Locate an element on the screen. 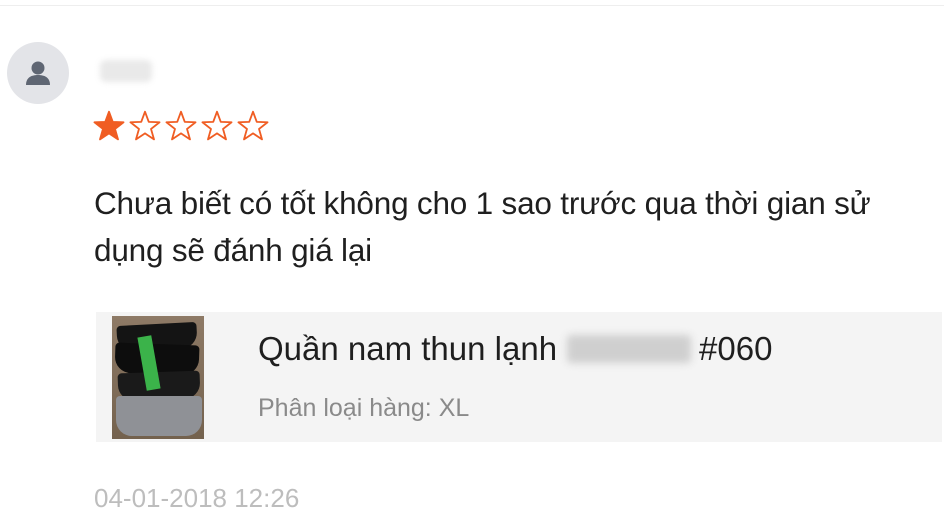  product-name-suffix: #060 is located at coordinates (736, 348).